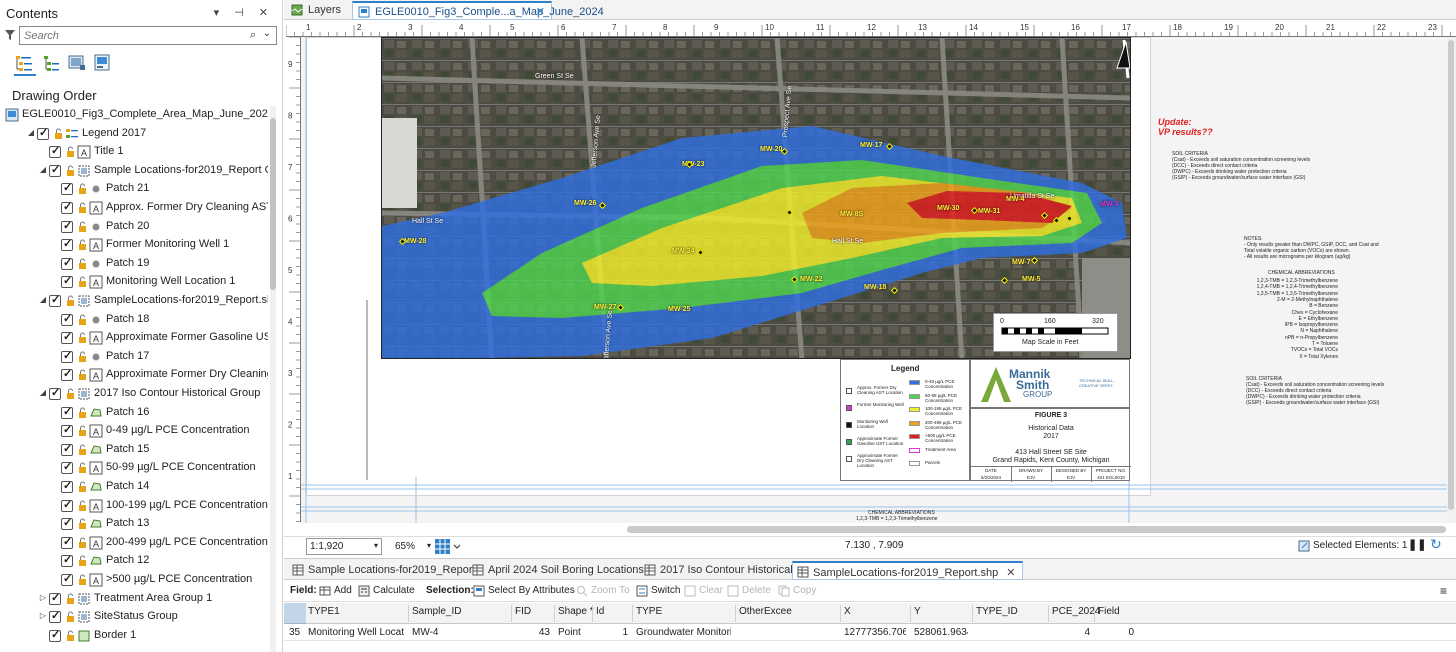 The width and height of the screenshot is (1456, 652). What do you see at coordinates (134, 468) in the screenshot?
I see `layer-tree-item: A 50-99 µg/L PCE Concentration` at bounding box center [134, 468].